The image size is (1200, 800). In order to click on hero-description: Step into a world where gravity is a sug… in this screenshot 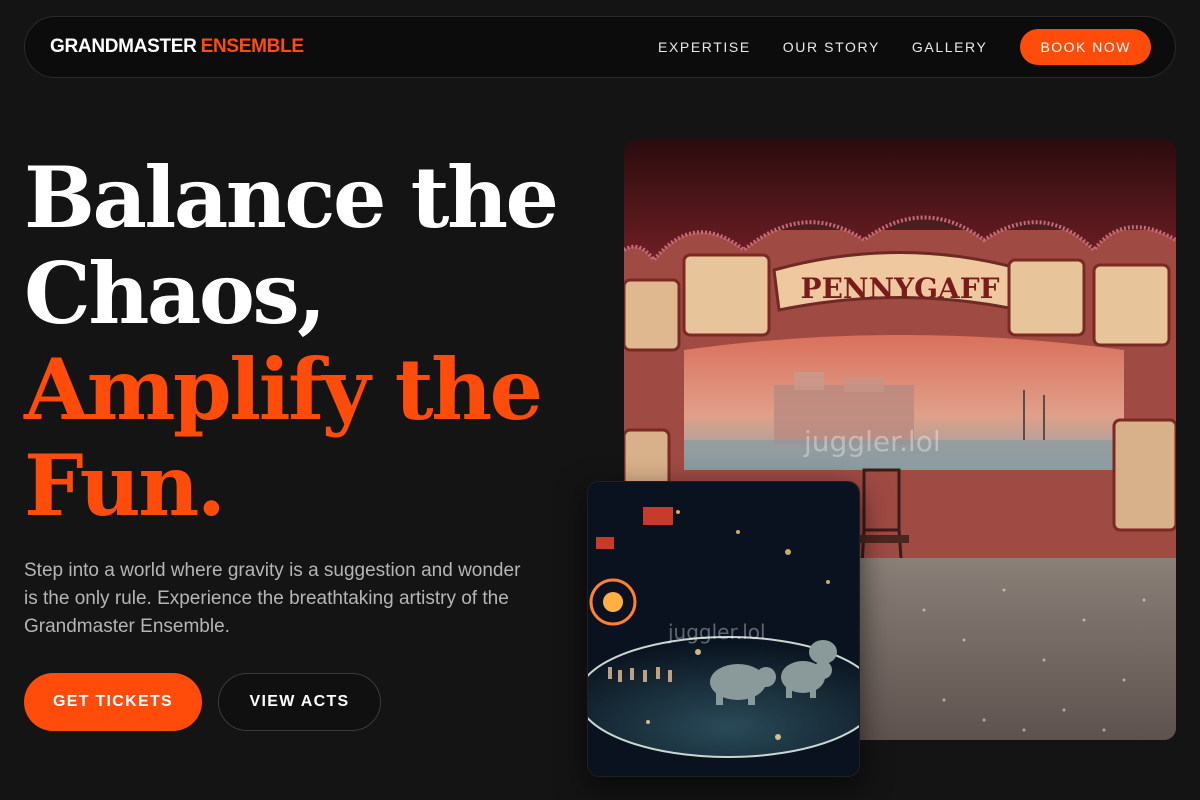, I will do `click(272, 598)`.